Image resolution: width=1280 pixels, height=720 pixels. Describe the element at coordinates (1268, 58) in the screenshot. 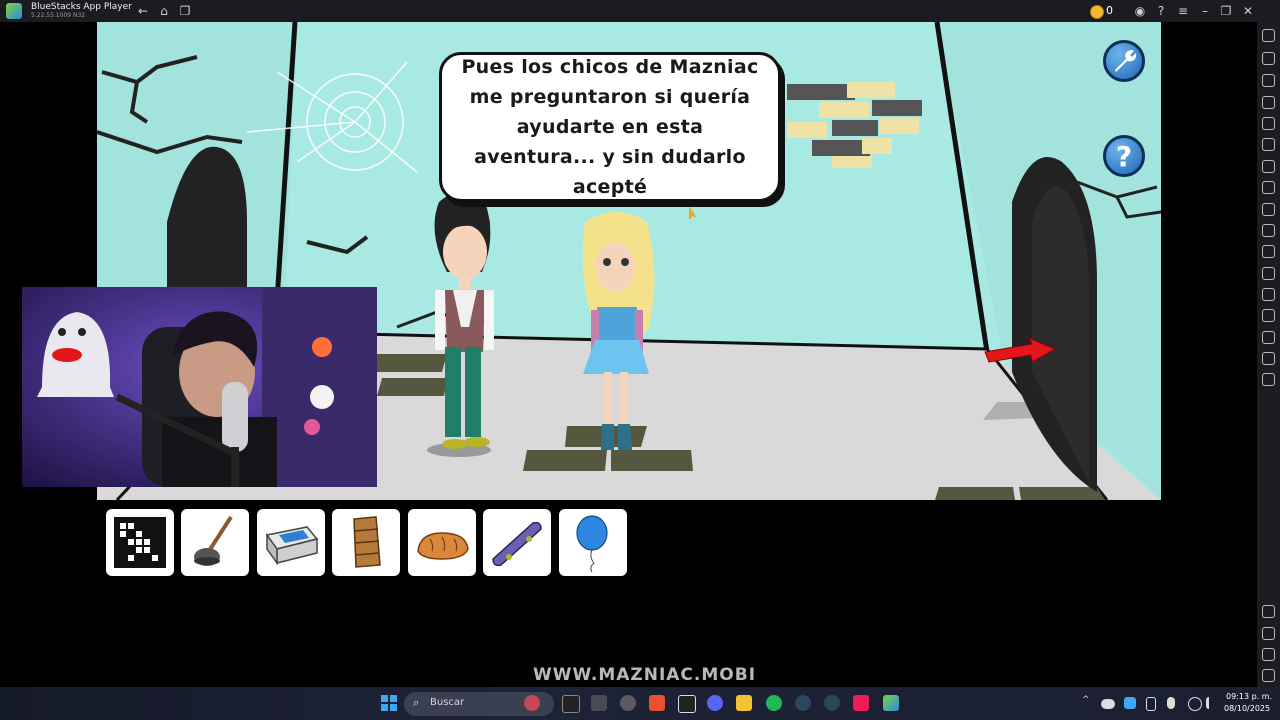

I see `volume-icon` at that location.